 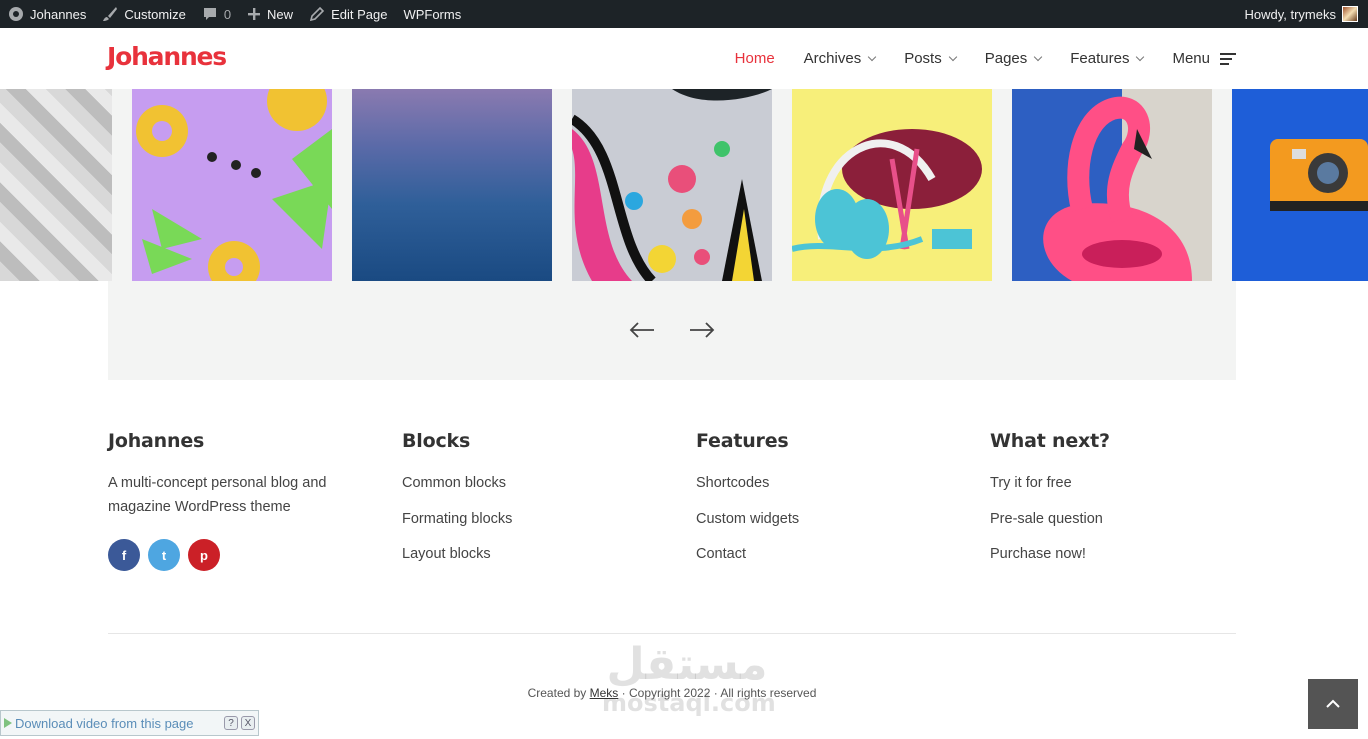 I want to click on slide-image-flamingo, so click(x=1112, y=185).